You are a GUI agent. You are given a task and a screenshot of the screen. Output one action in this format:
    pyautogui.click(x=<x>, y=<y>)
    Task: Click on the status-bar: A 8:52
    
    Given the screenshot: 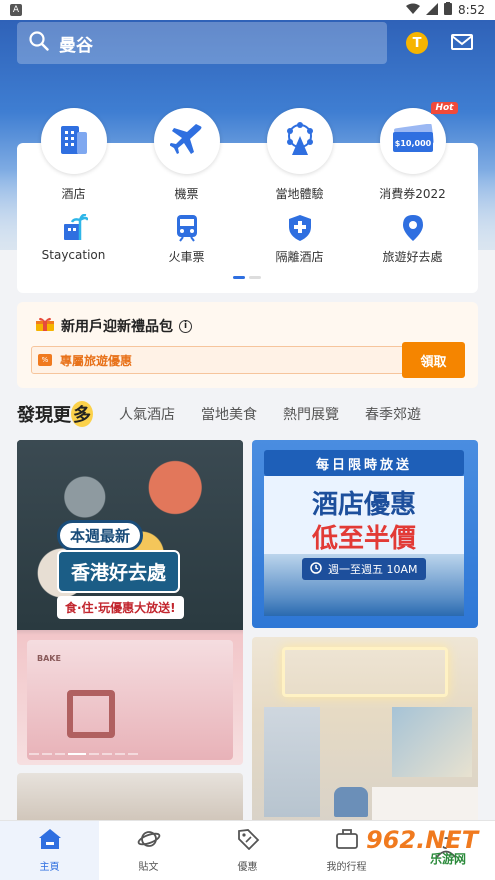 What is the action you would take?
    pyautogui.click(x=247, y=10)
    